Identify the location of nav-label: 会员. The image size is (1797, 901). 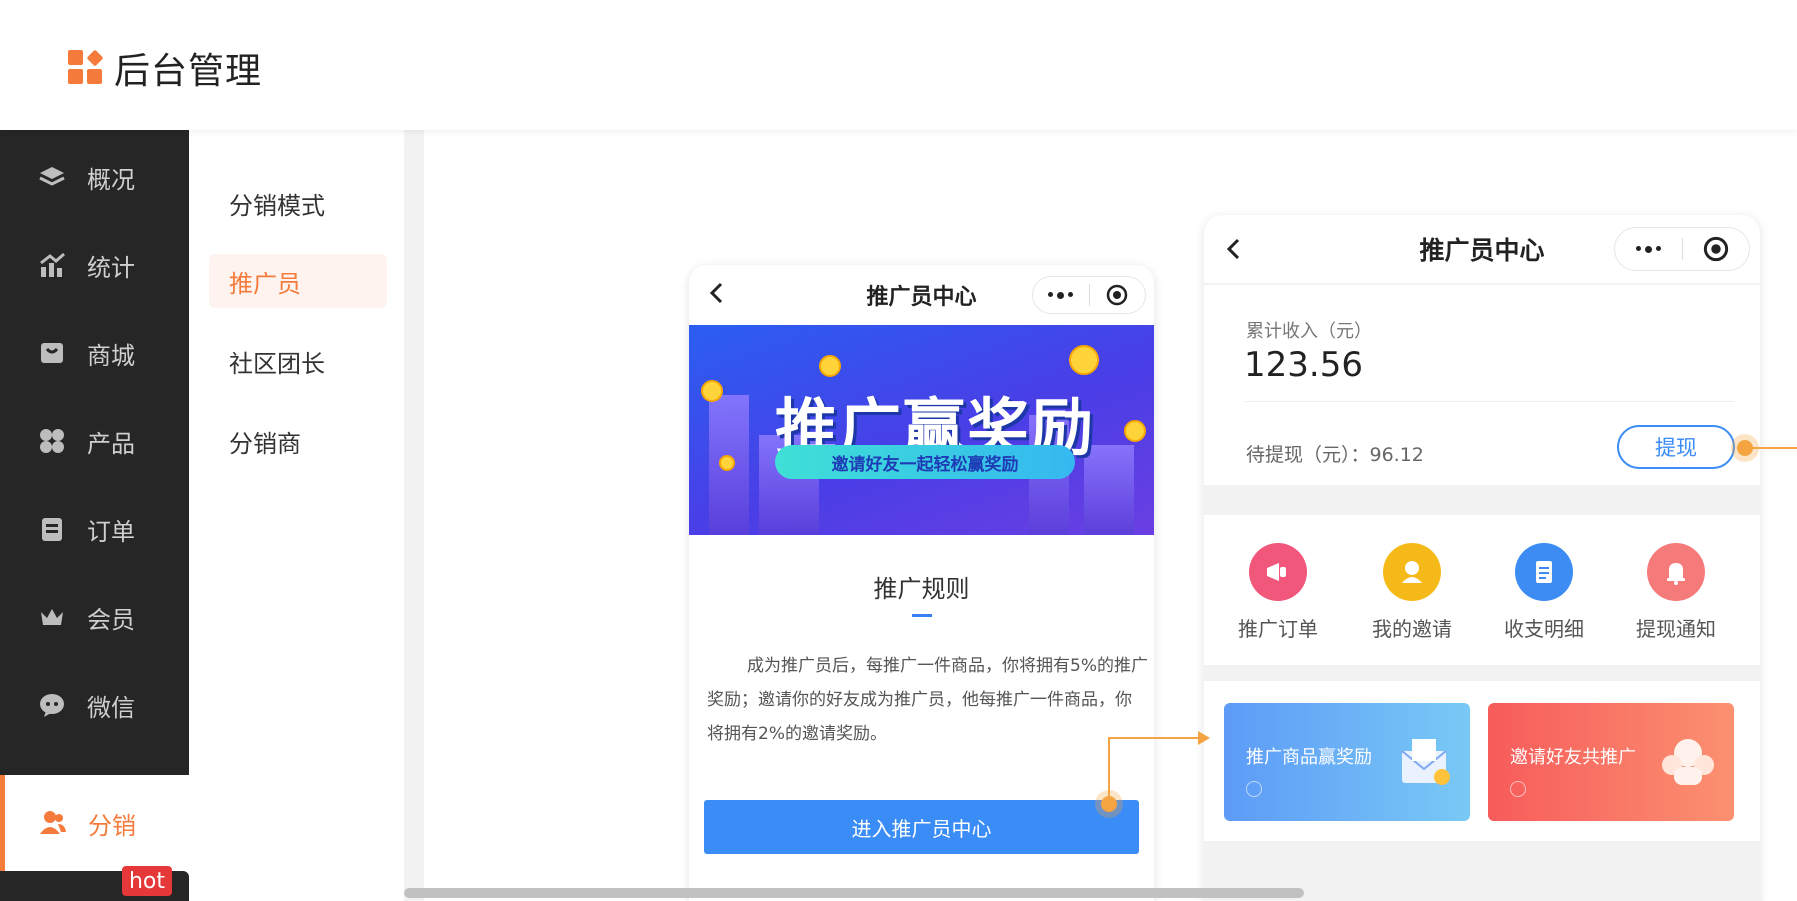
(111, 619).